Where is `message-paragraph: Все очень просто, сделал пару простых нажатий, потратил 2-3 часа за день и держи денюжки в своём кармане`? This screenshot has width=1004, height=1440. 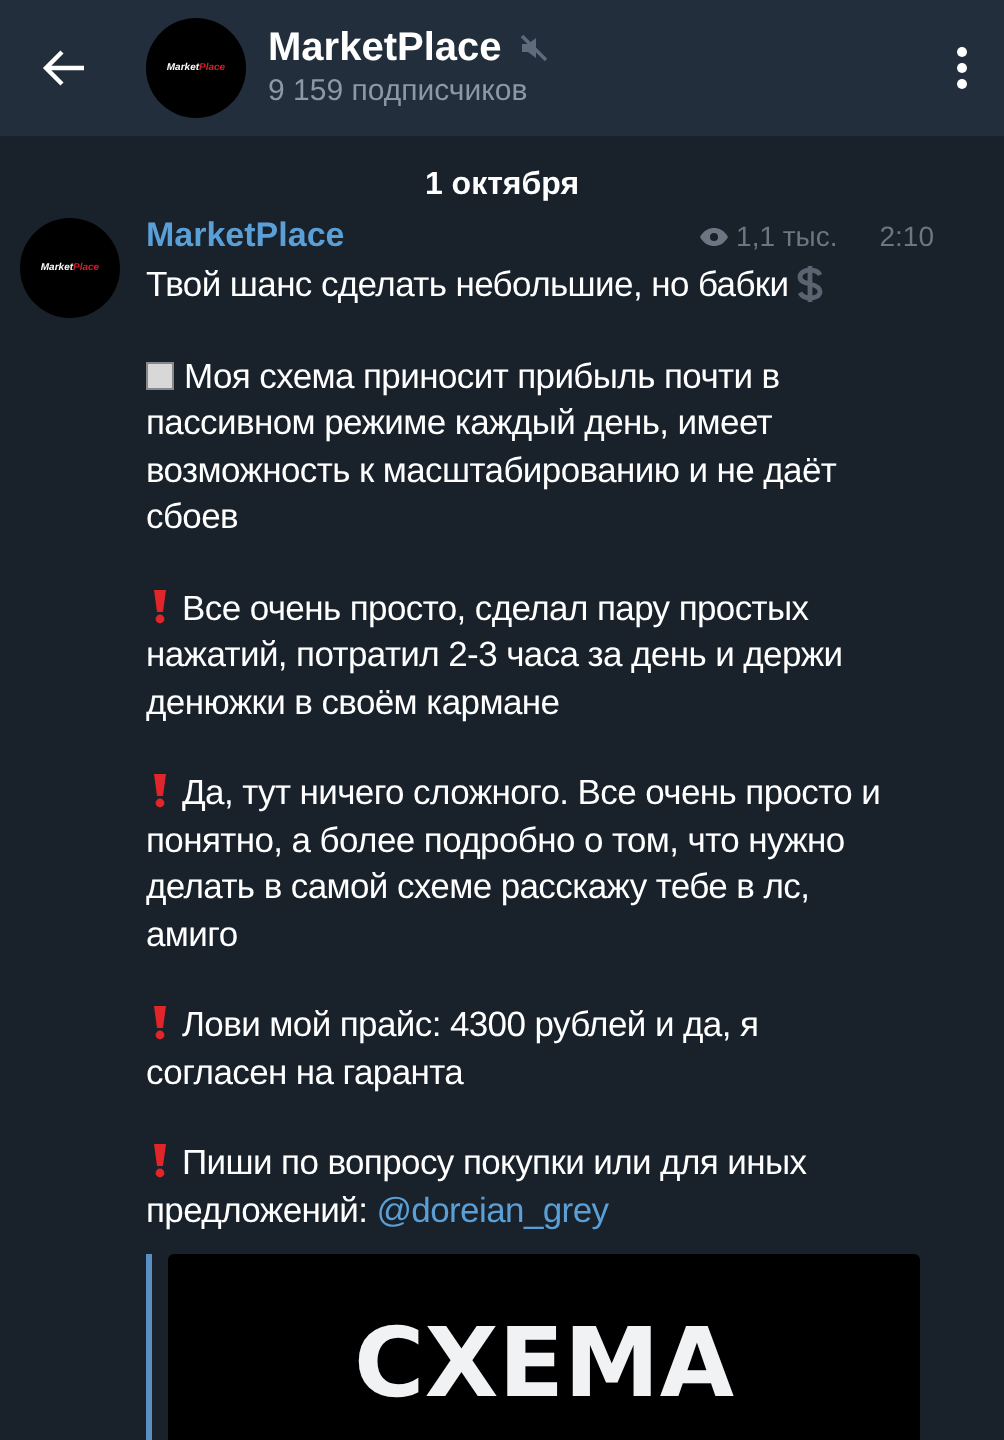
message-paragraph: Все очень просто, сделал пару простых нажатий, потратил 2-3 часа за день и держи денюжки в своём кармане is located at coordinates (495, 655).